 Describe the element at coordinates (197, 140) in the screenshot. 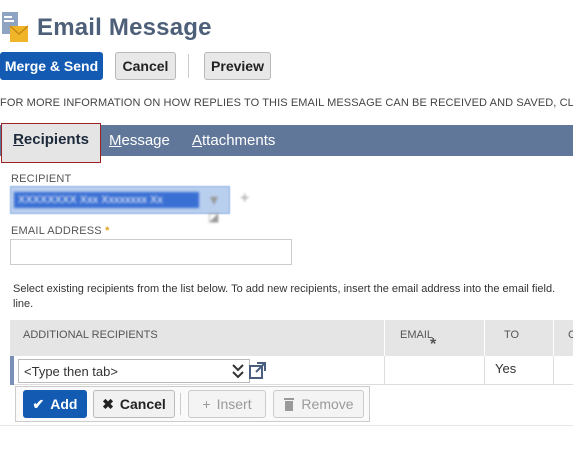

I see `tab-attachments-mnemonic: A` at that location.